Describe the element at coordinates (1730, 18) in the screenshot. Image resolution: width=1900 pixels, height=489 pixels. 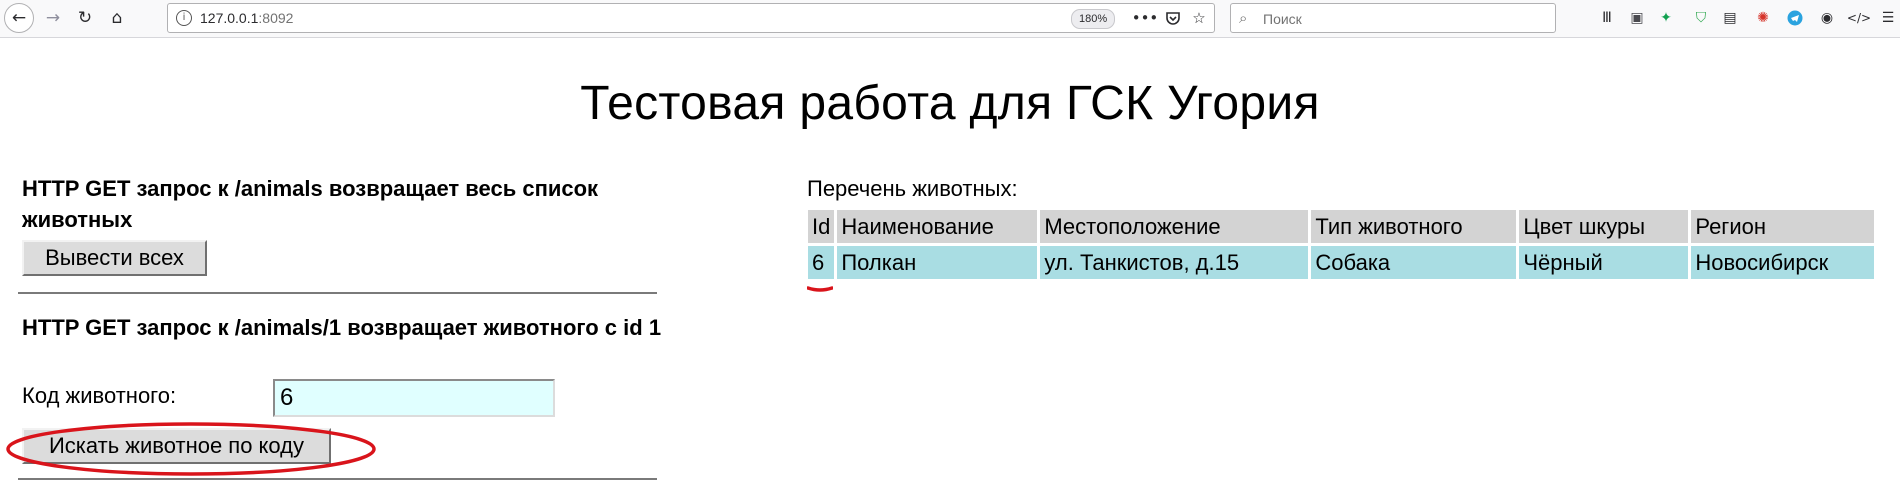
I see `reader-icon: ▤` at that location.